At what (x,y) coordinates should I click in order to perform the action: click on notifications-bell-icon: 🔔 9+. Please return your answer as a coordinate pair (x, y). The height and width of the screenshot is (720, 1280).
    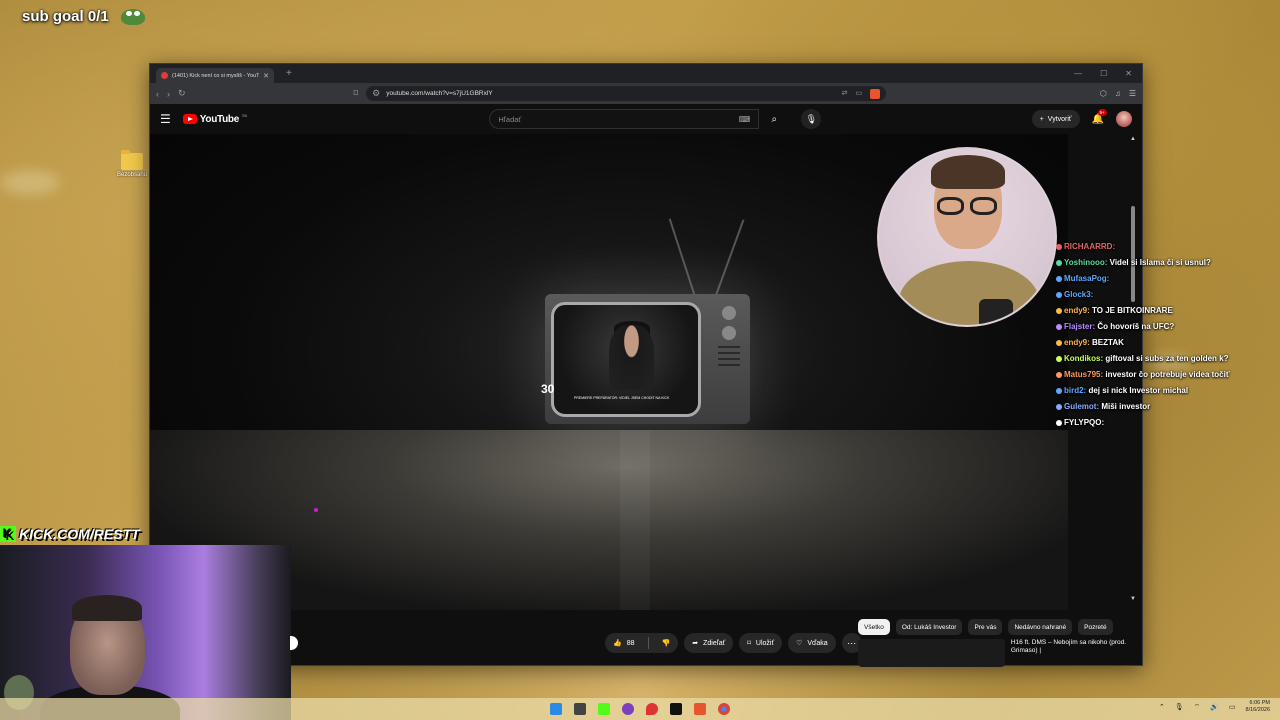
    Looking at the image, I should click on (1099, 116).